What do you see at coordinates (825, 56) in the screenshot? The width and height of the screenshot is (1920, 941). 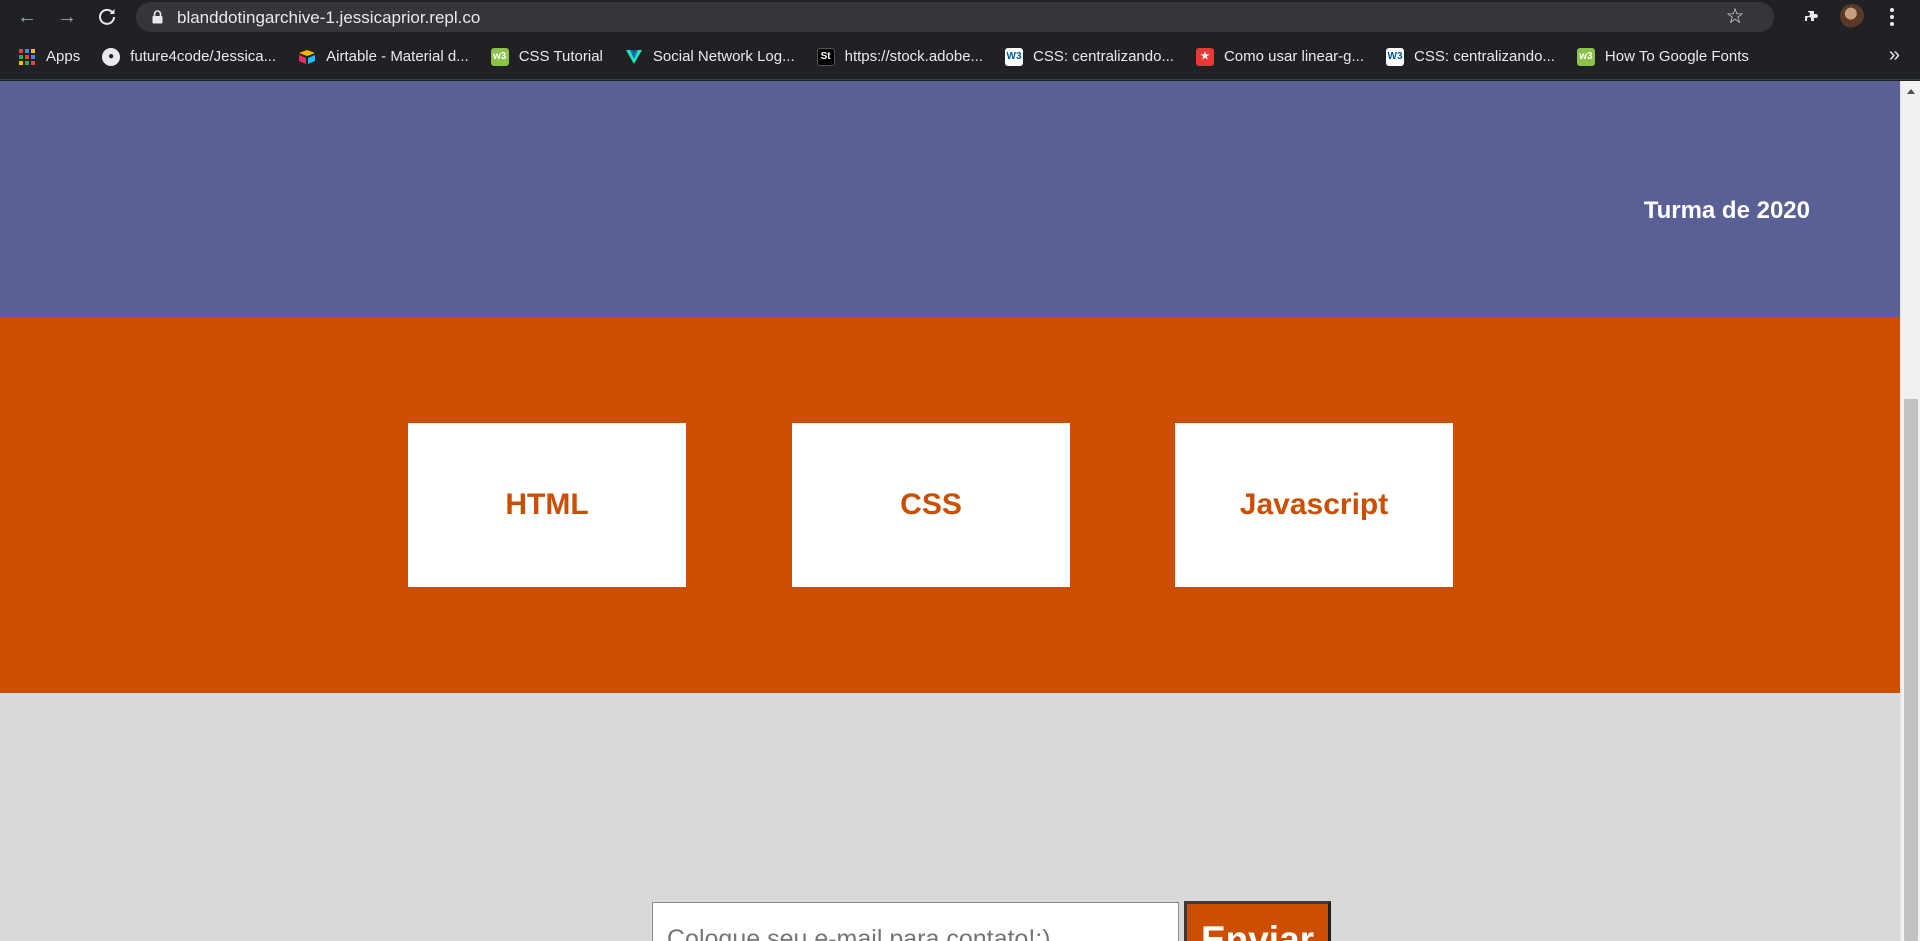 I see `adobe-stock-icon: St` at bounding box center [825, 56].